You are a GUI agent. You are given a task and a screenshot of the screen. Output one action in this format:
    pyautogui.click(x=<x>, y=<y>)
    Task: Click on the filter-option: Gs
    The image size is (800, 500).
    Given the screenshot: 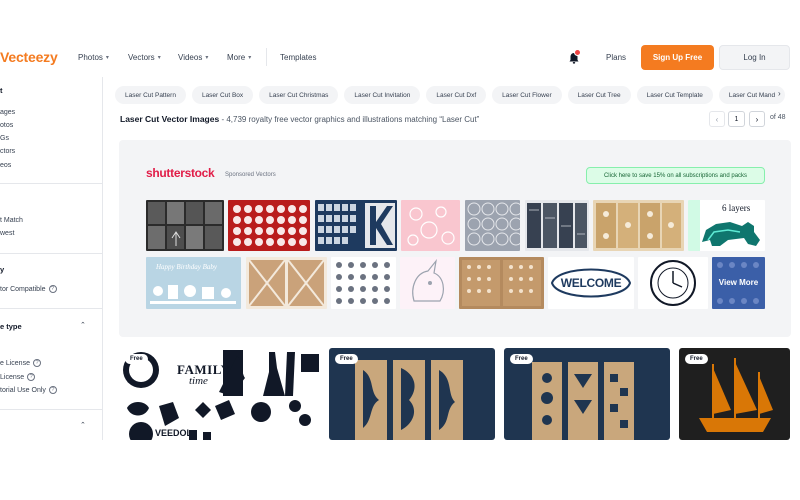 What is the action you would take?
    pyautogui.click(x=4, y=139)
    